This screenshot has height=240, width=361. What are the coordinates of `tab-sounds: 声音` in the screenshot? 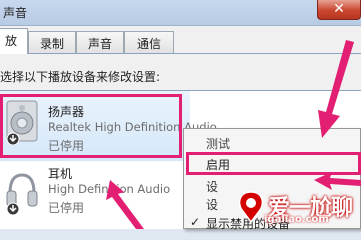 It's located at (100, 42).